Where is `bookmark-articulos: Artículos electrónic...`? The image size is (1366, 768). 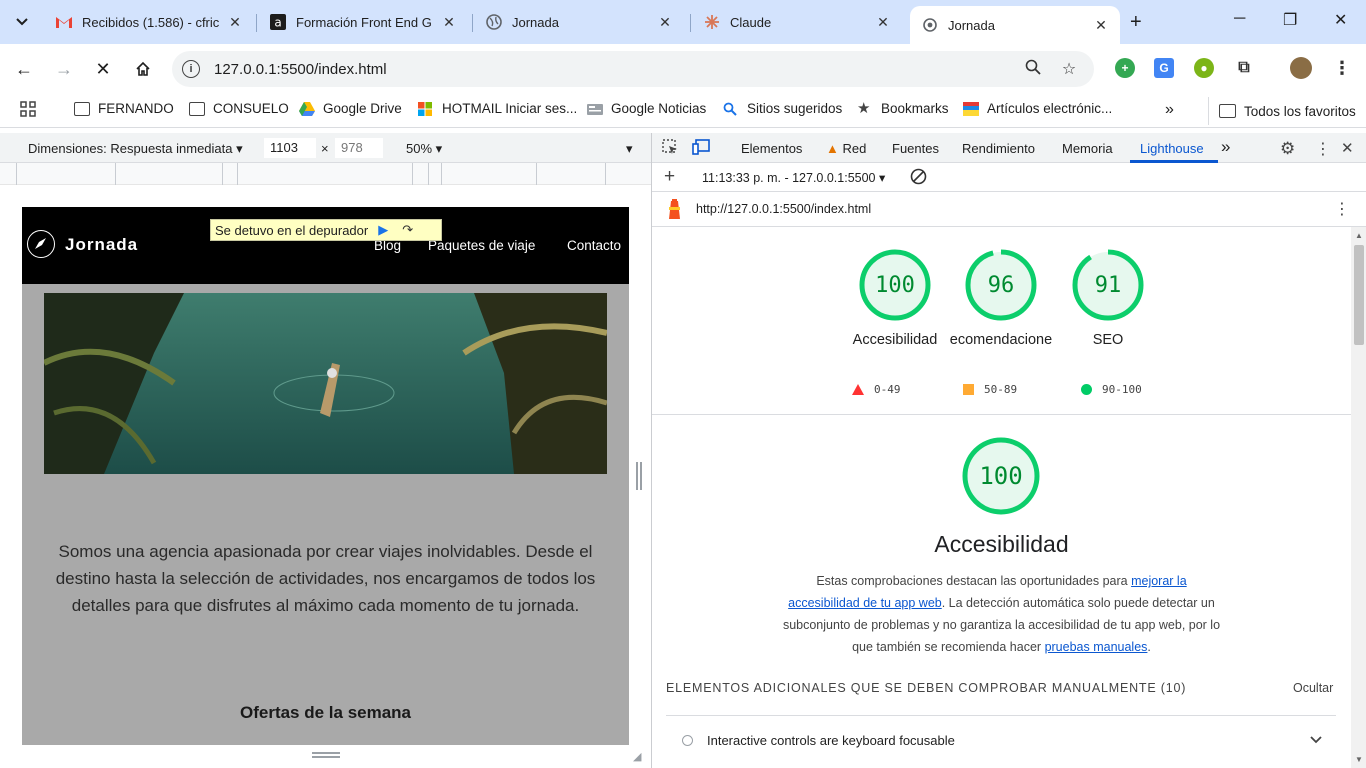 bookmark-articulos: Artículos electrónic... is located at coordinates (1037, 108).